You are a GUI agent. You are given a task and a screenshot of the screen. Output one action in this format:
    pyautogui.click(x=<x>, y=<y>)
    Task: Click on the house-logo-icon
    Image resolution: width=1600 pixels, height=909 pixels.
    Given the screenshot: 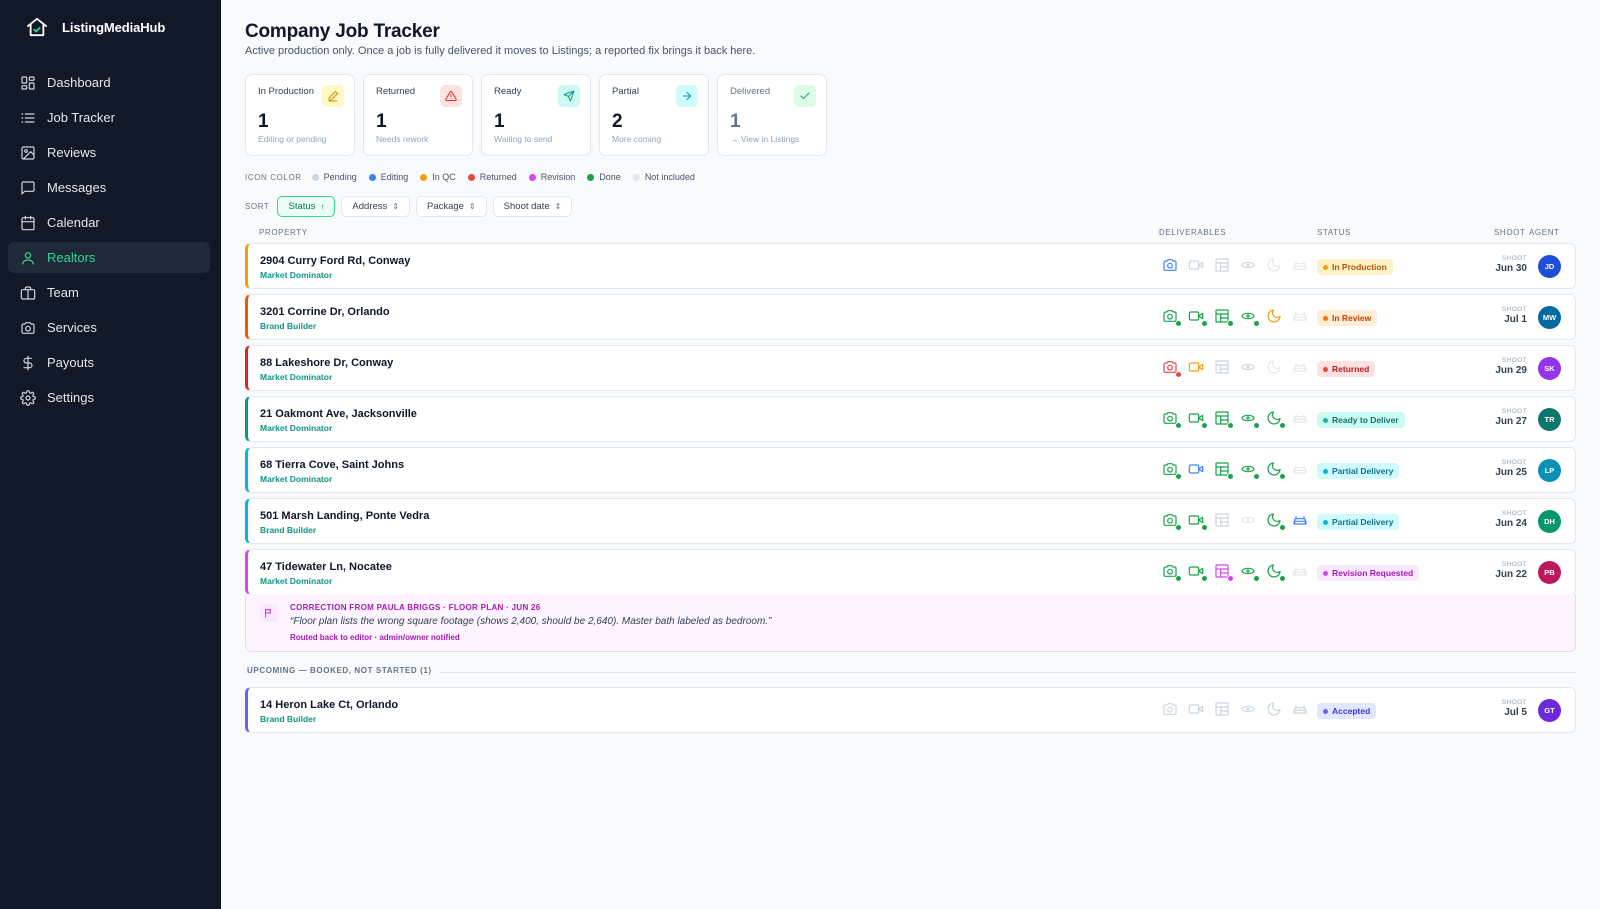 What is the action you would take?
    pyautogui.click(x=36, y=27)
    